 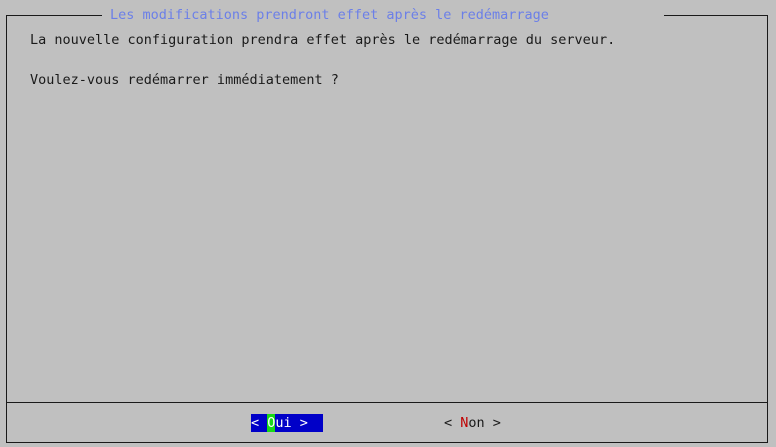 I want to click on non-button-close-bracket: >, so click(x=492, y=423).